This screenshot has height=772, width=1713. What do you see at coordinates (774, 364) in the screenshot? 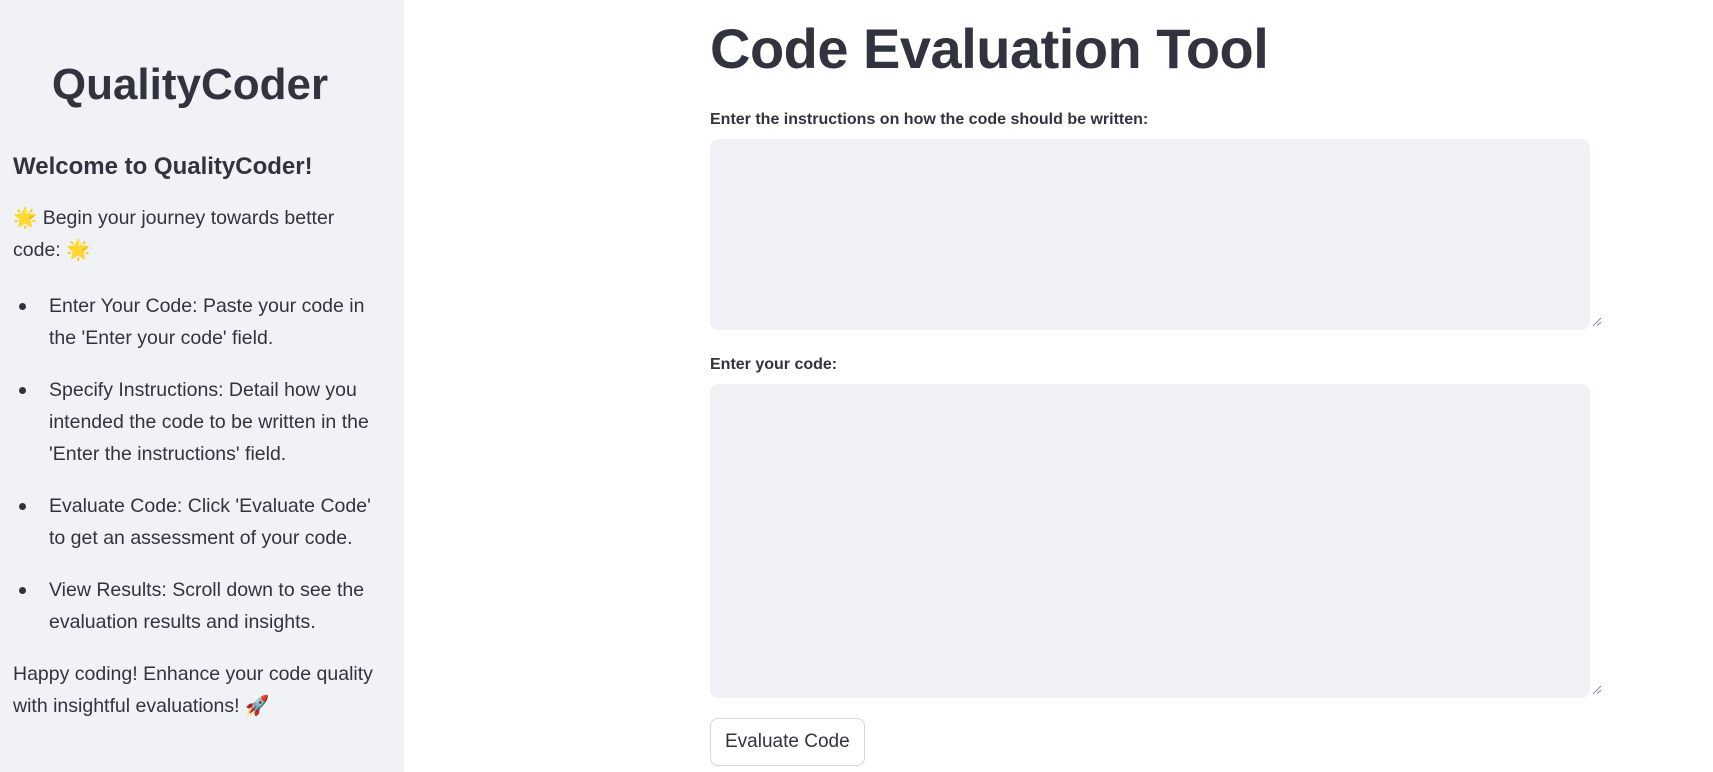
I see `code-label: Enter your code:` at bounding box center [774, 364].